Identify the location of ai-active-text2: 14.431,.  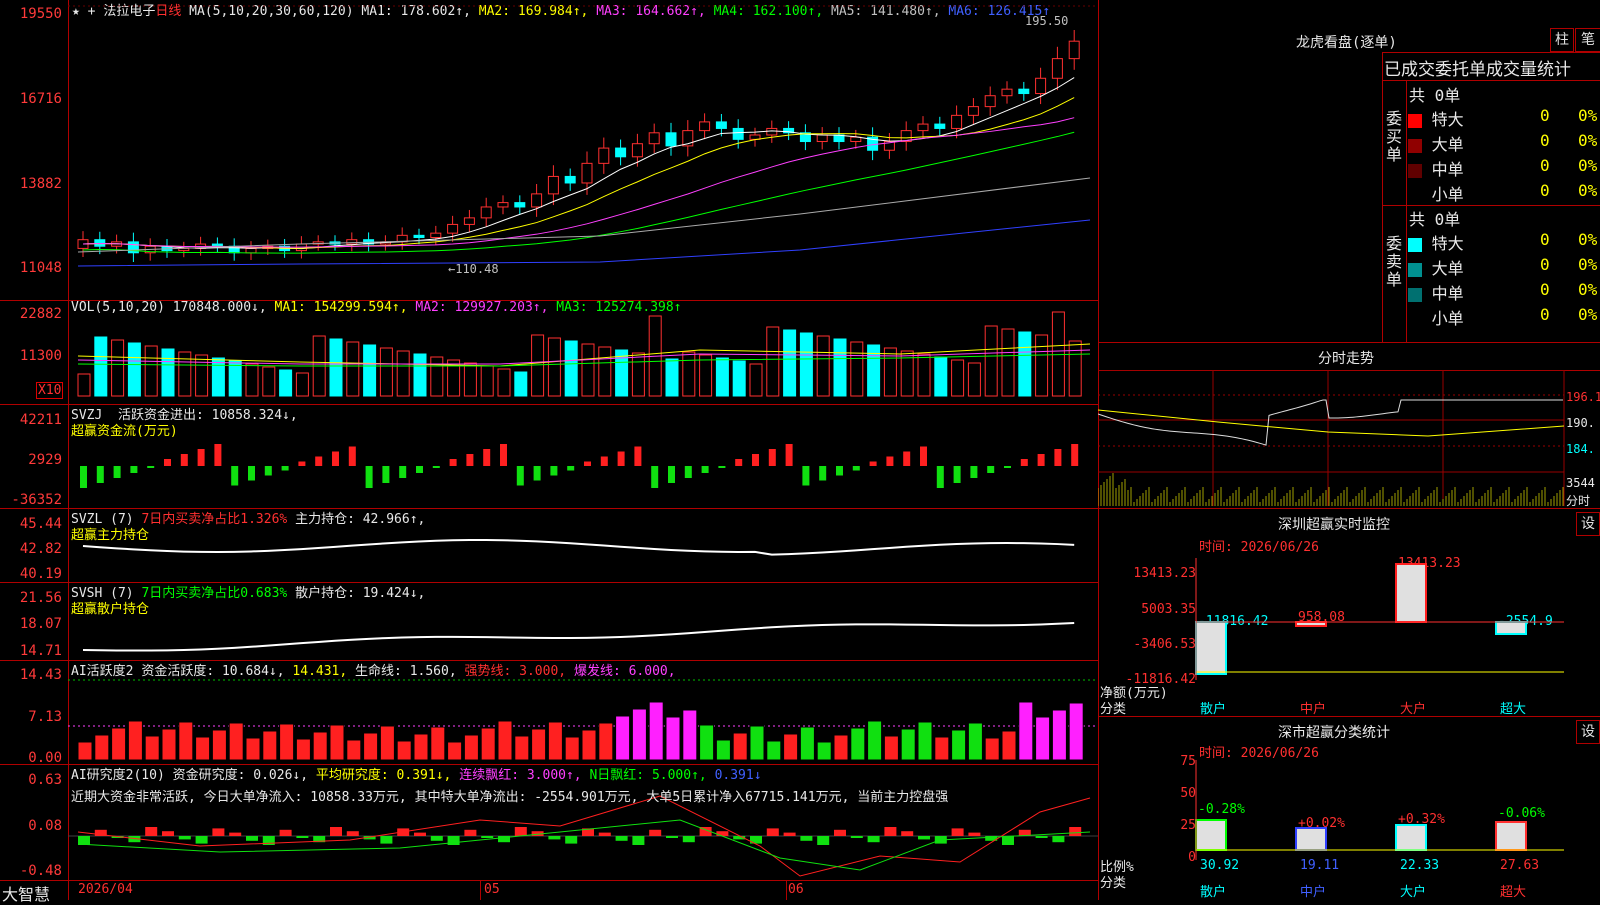
(320, 671).